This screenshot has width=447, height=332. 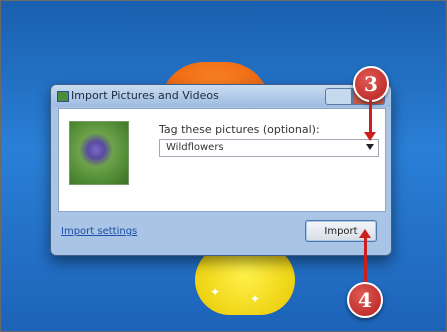 I want to click on import-icon, so click(x=63, y=96).